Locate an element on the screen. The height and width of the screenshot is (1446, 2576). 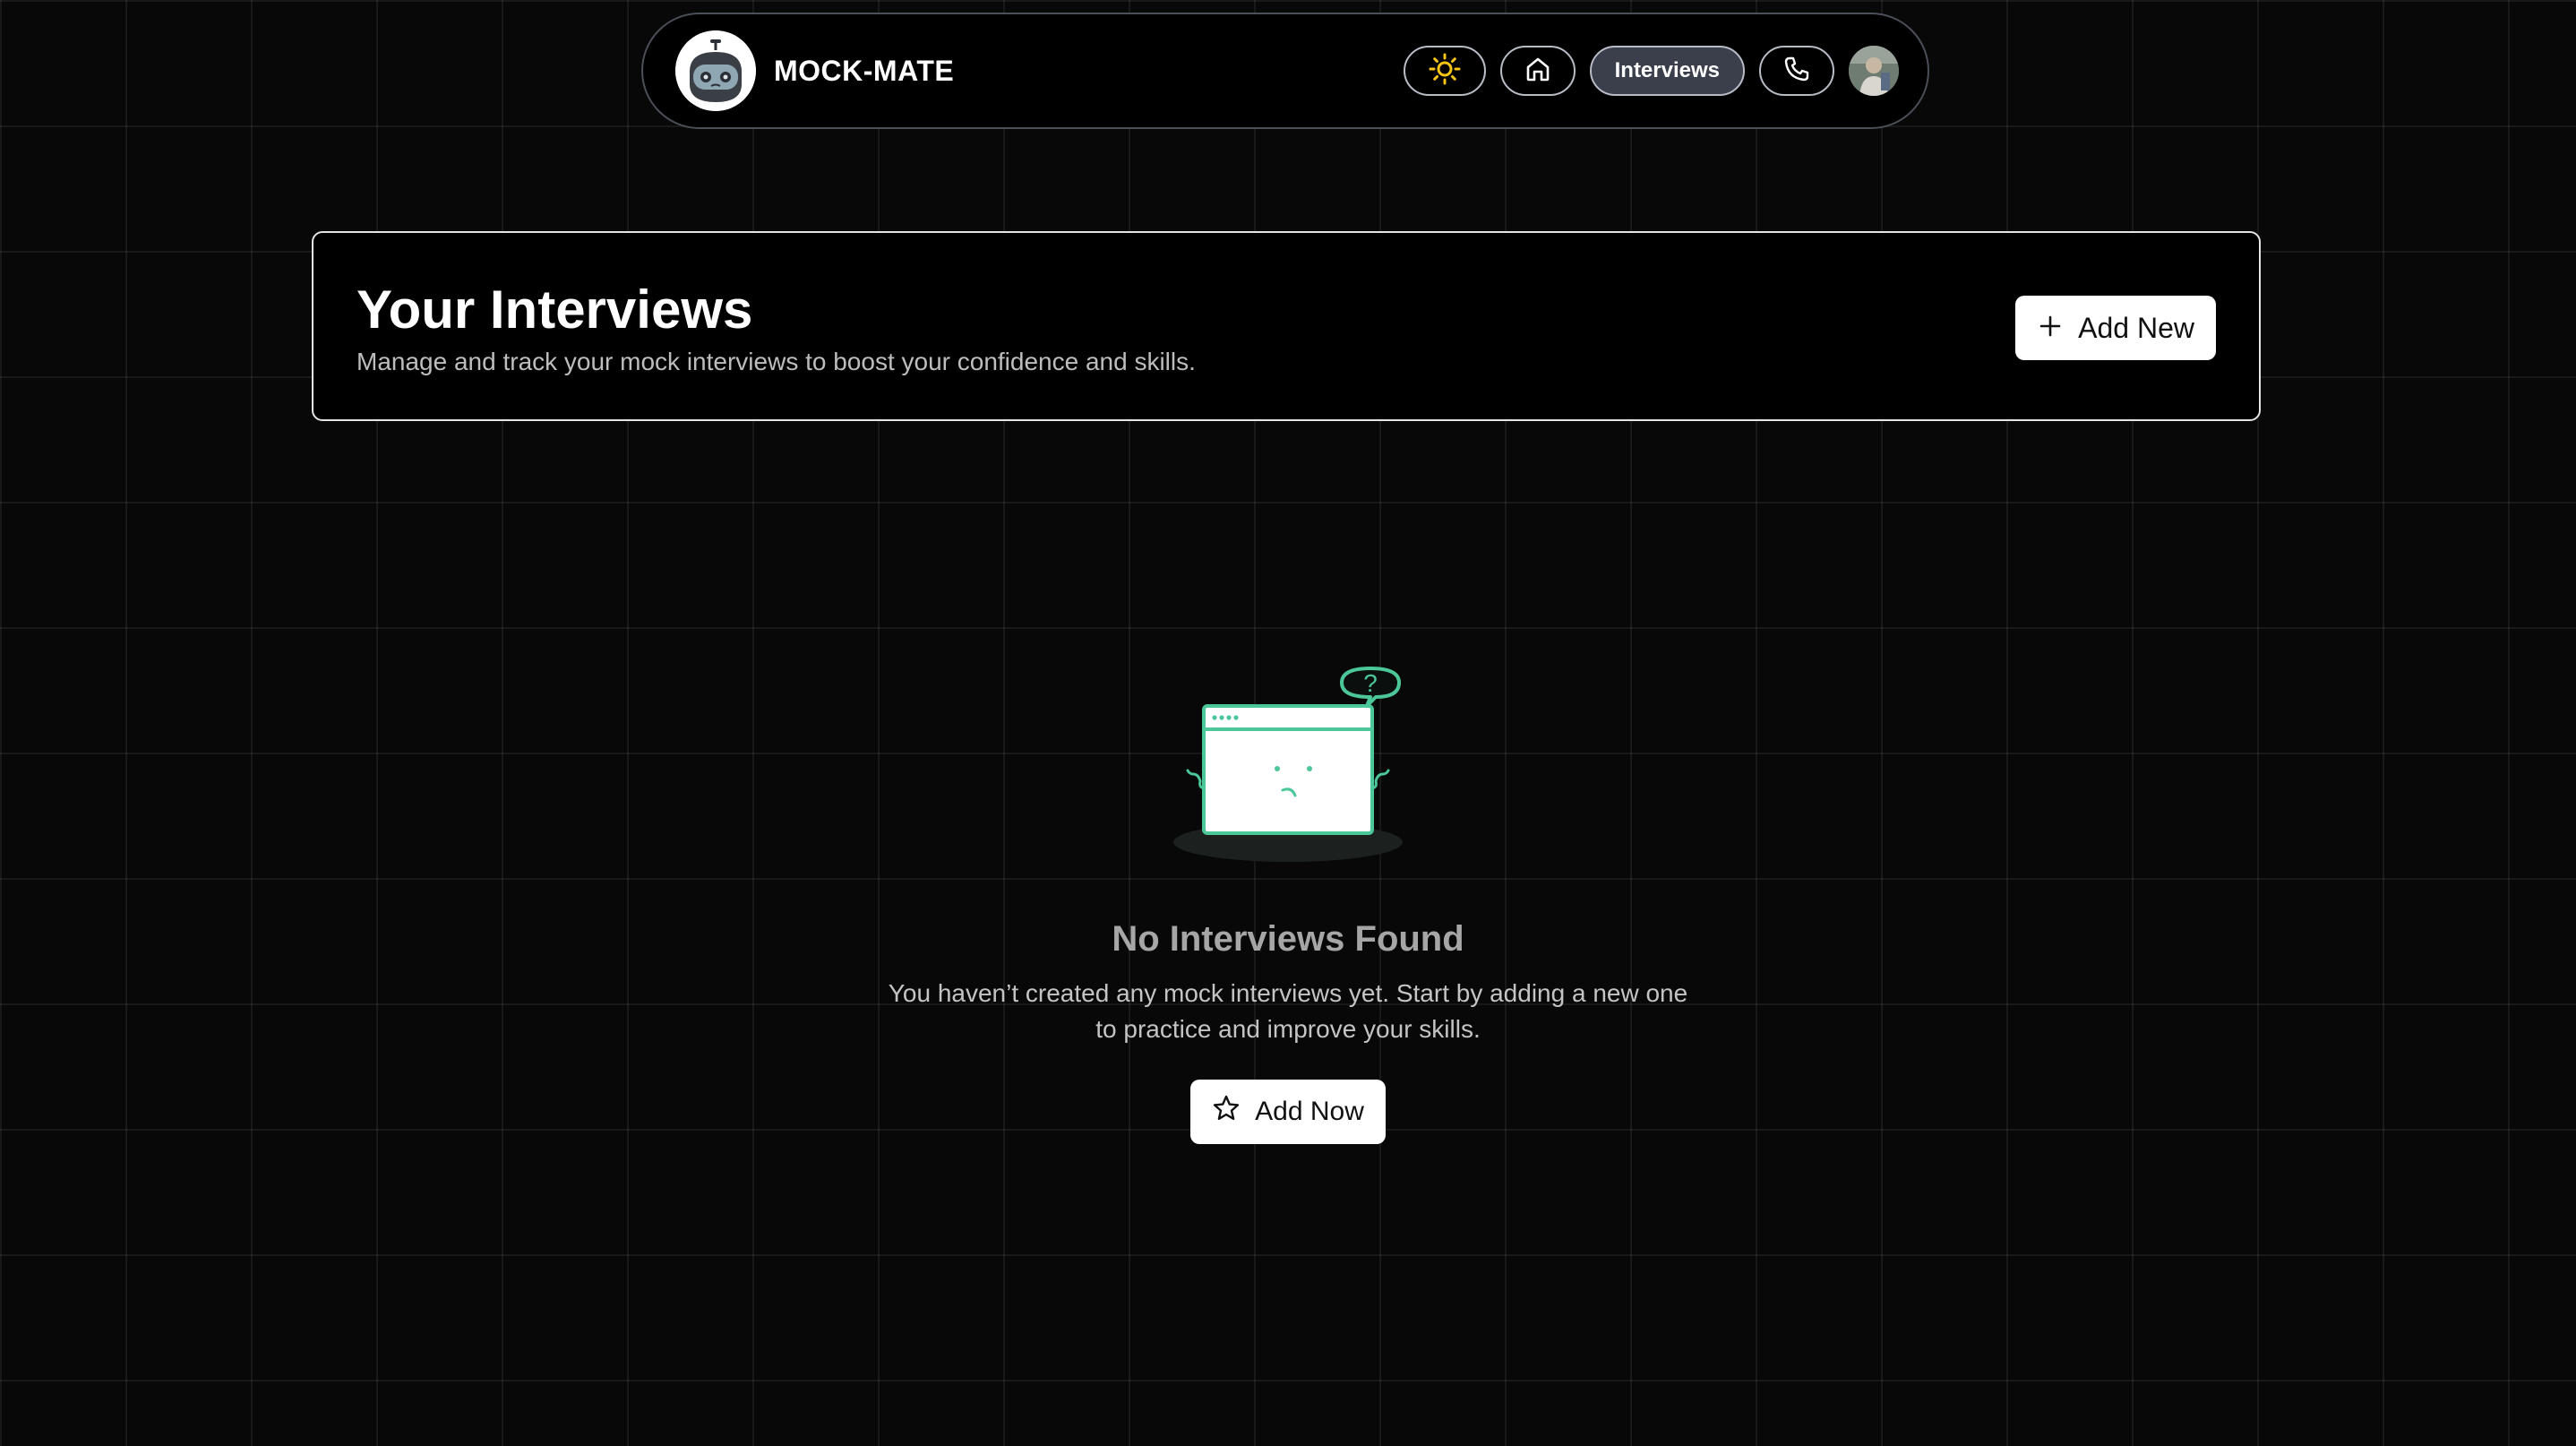
add-new-label: Add New is located at coordinates (2136, 327).